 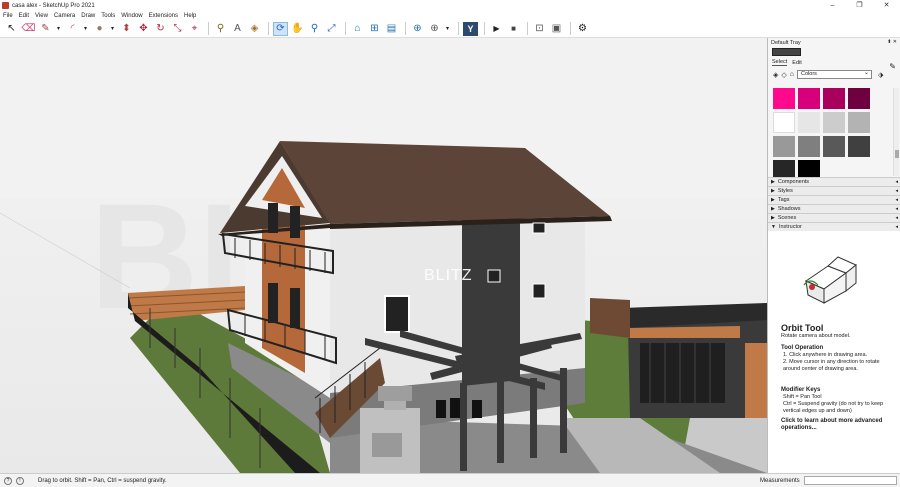 I want to click on panel-tags: ▶ Tags ◂, so click(x=834, y=199).